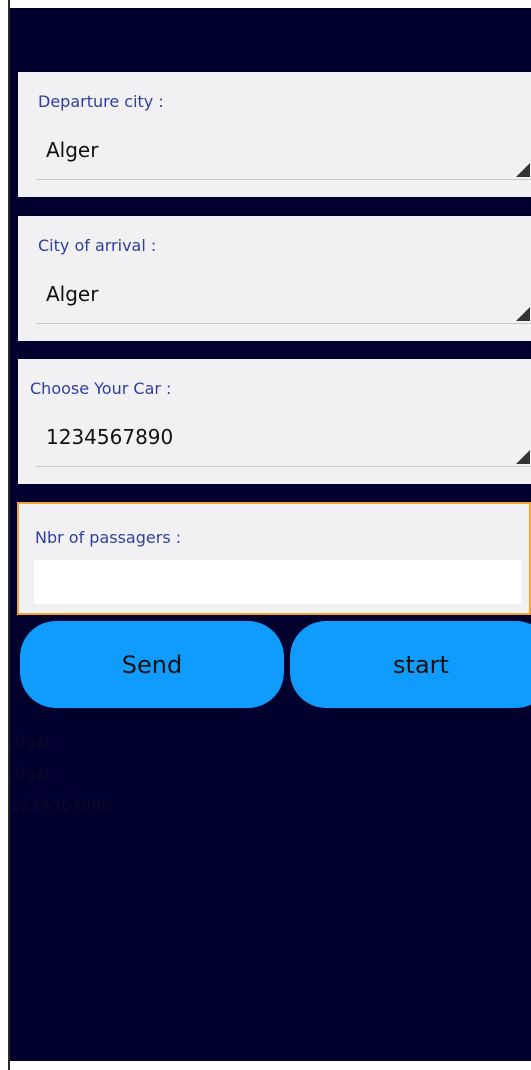  I want to click on departure-city-value: Alger, so click(72, 150).